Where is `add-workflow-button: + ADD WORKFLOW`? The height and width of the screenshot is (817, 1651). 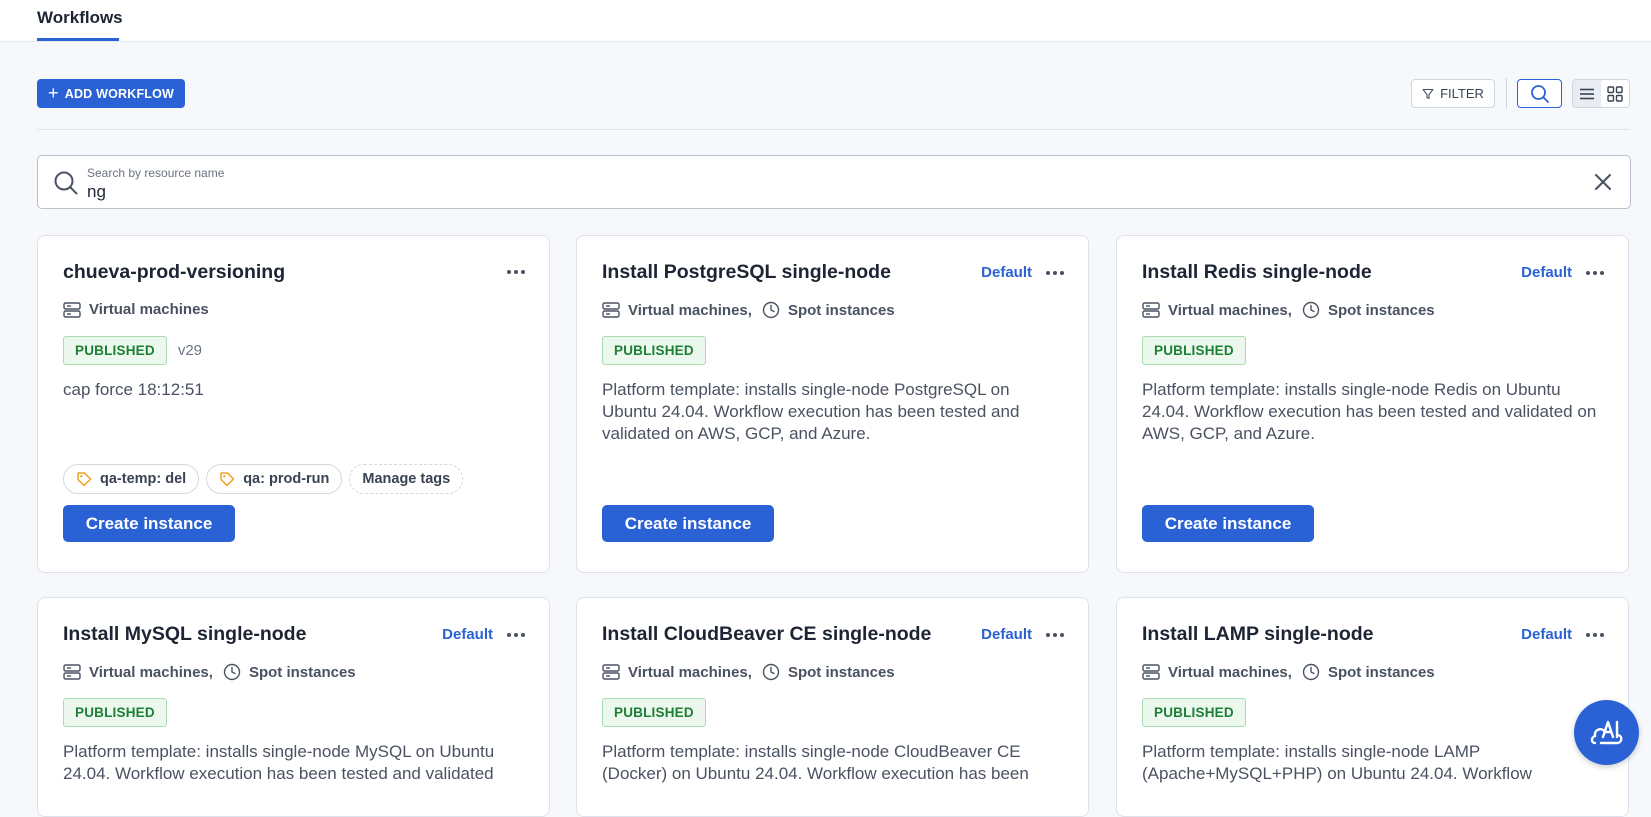 add-workflow-button: + ADD WORKFLOW is located at coordinates (111, 93).